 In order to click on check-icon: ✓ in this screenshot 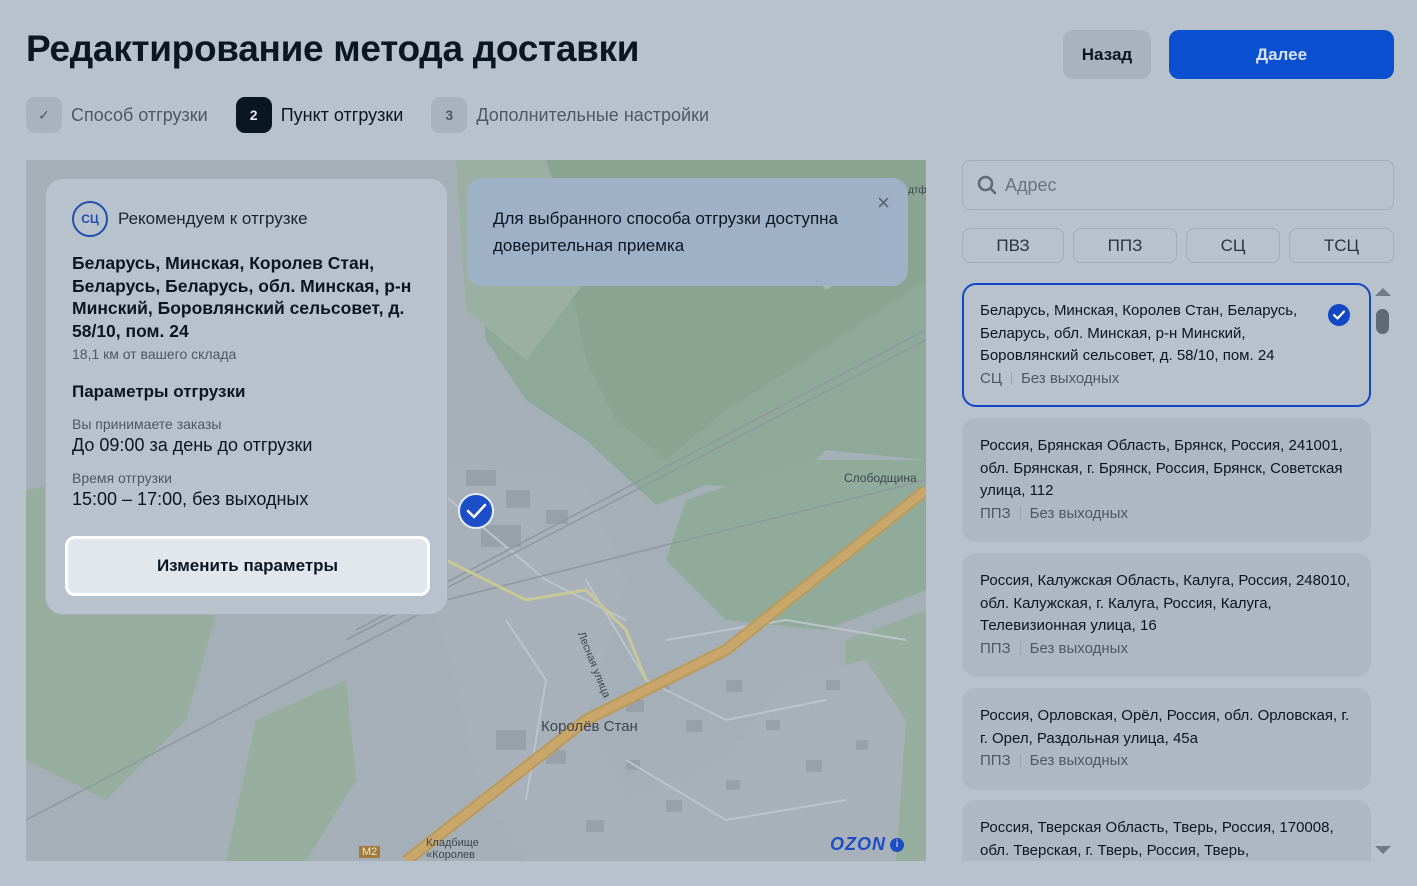, I will do `click(44, 115)`.